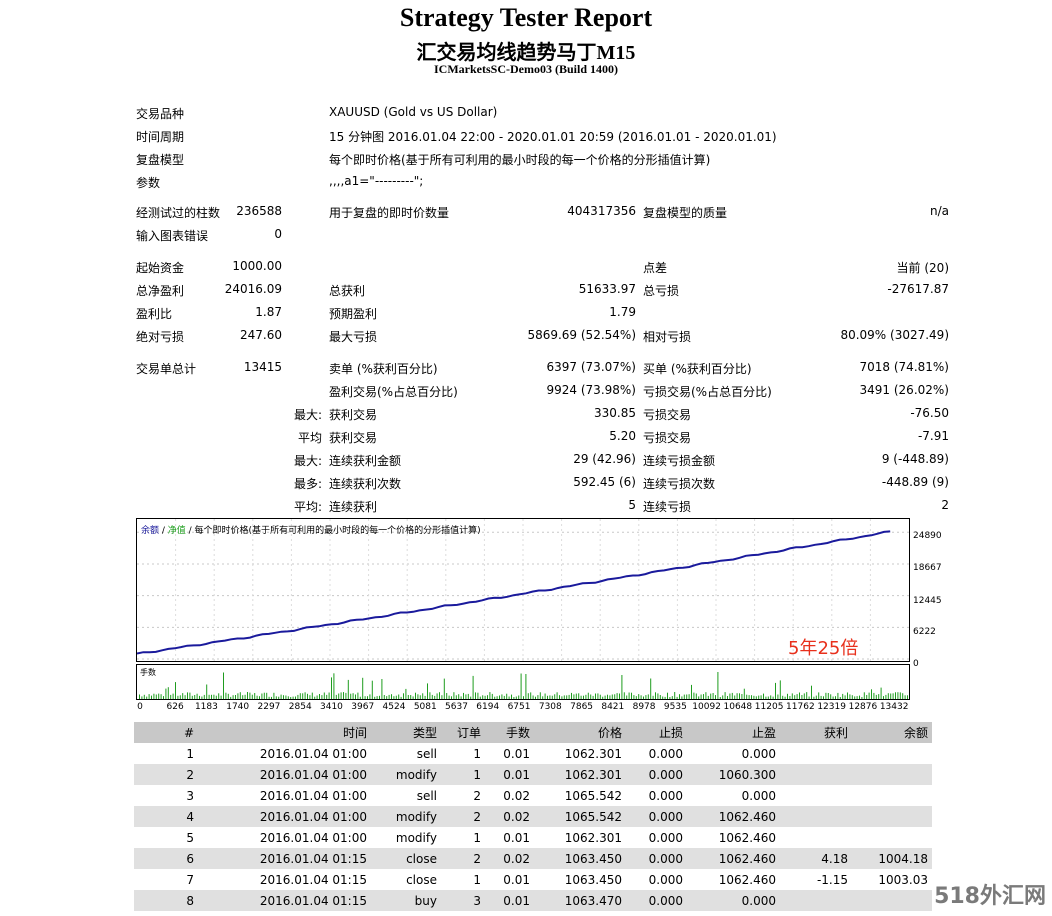 This screenshot has width=1052, height=916. I want to click on x-tick-label: 10092, so click(706, 707).